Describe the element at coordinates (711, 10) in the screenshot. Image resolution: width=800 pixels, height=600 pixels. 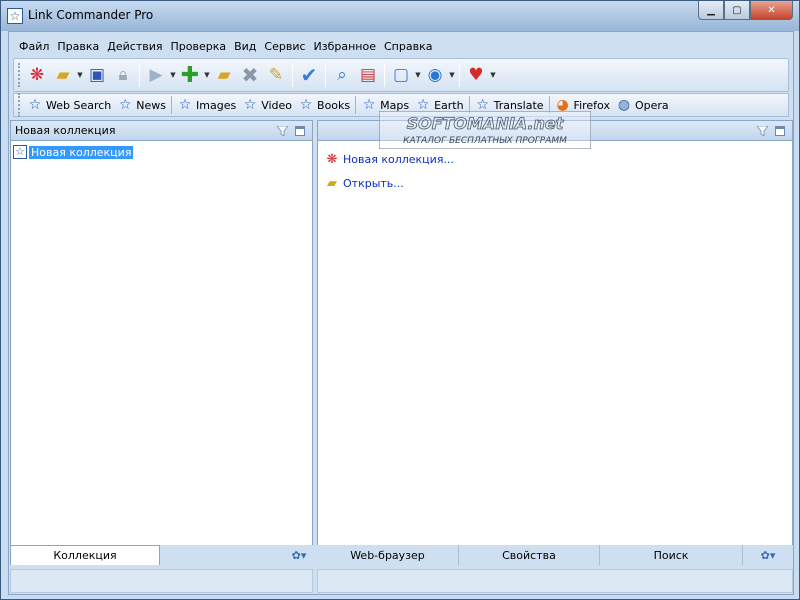
I see `minimize-button: ▁` at that location.